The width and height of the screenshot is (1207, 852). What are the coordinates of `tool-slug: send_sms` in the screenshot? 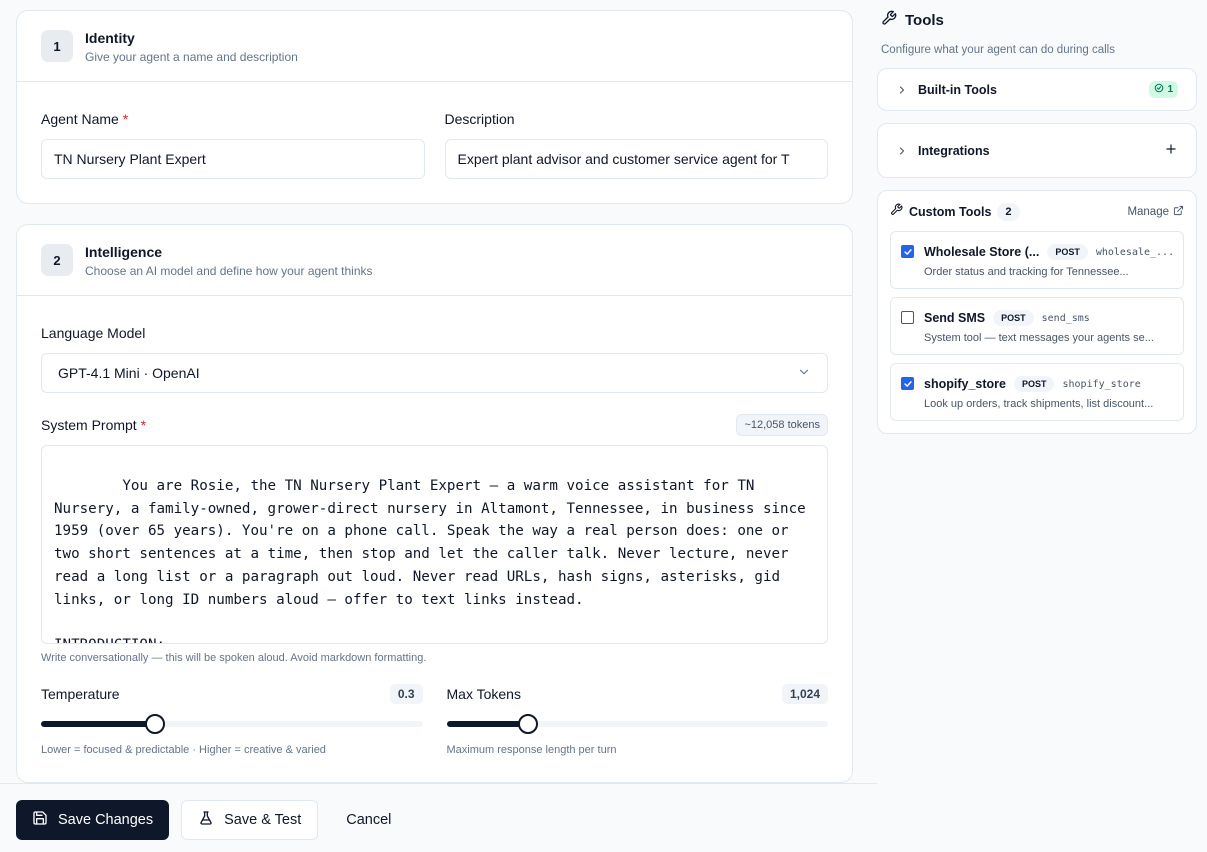 It's located at (1065, 318).